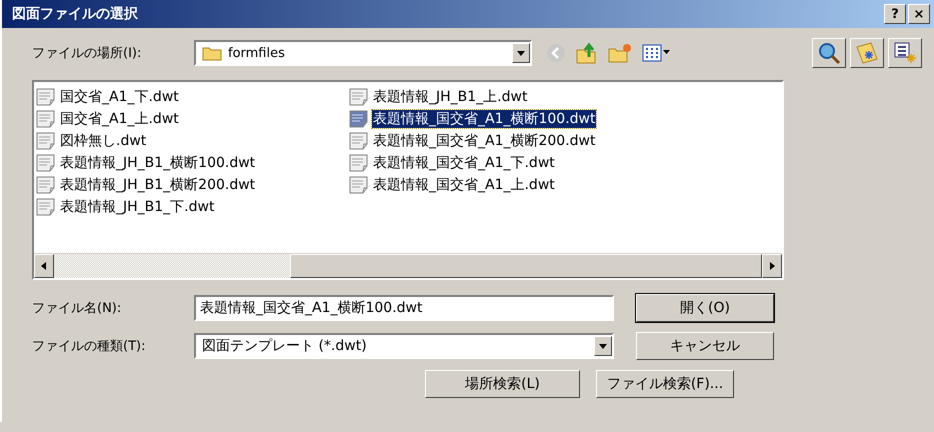 The height and width of the screenshot is (432, 934). Describe the element at coordinates (103, 141) in the screenshot. I see `file-name: 図枠無し.dwt` at that location.